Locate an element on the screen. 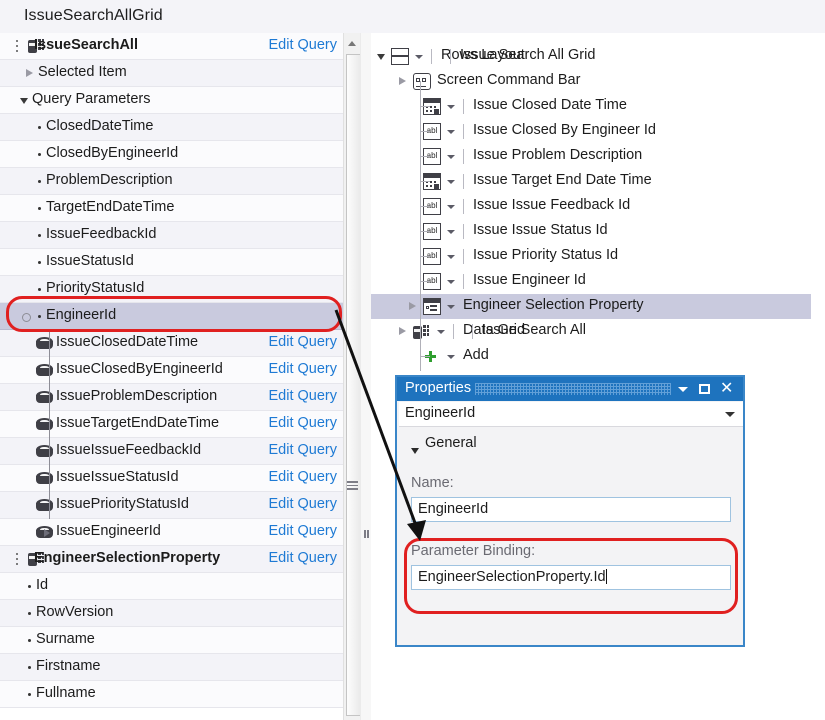 Image resolution: width=825 pixels, height=720 pixels. screen-tree-row: Add is located at coordinates (591, 356).